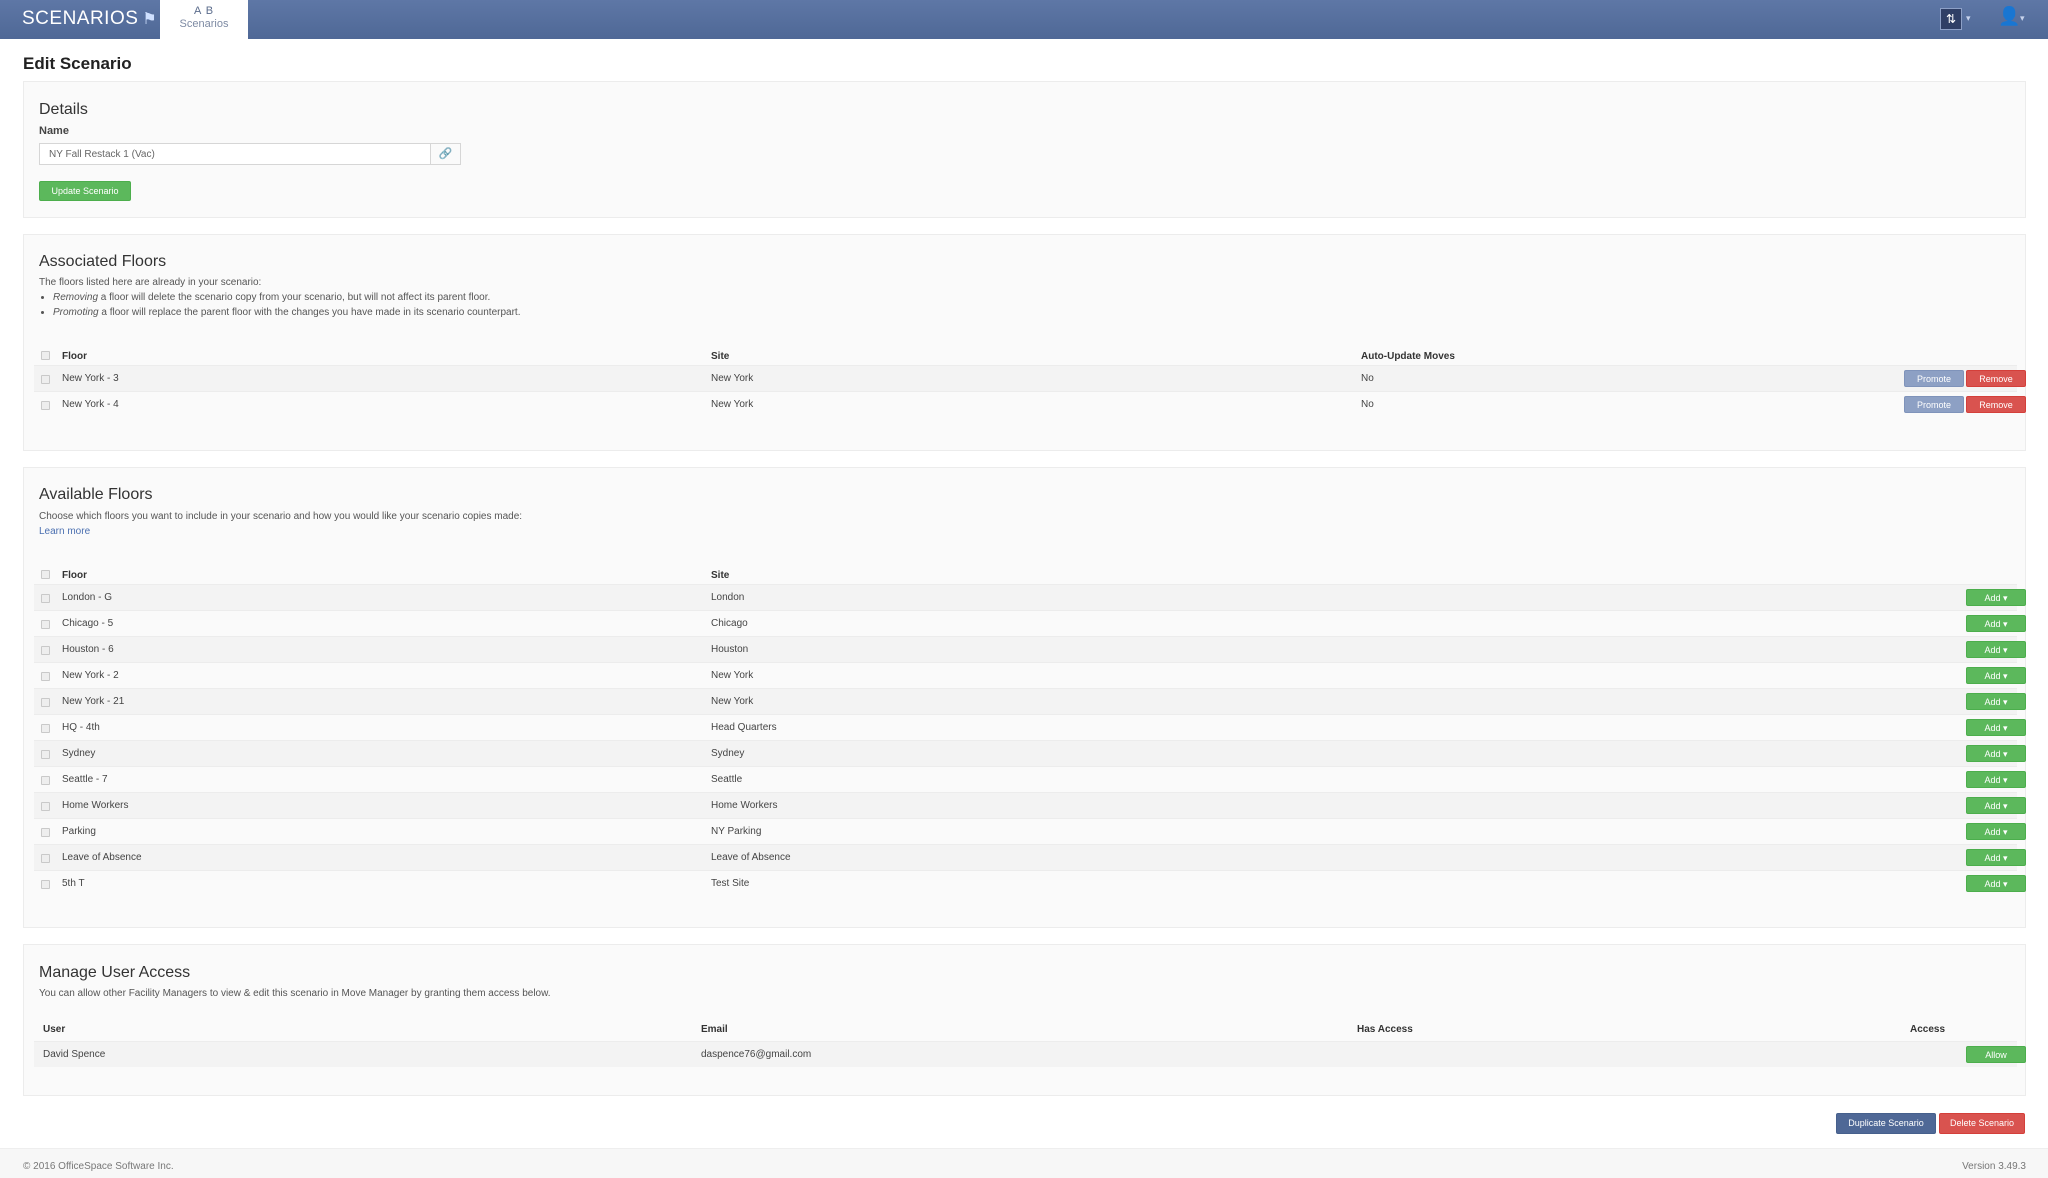 Image resolution: width=2048 pixels, height=1178 pixels. What do you see at coordinates (150, 19) in the screenshot?
I see `brand-icon: ⚑` at bounding box center [150, 19].